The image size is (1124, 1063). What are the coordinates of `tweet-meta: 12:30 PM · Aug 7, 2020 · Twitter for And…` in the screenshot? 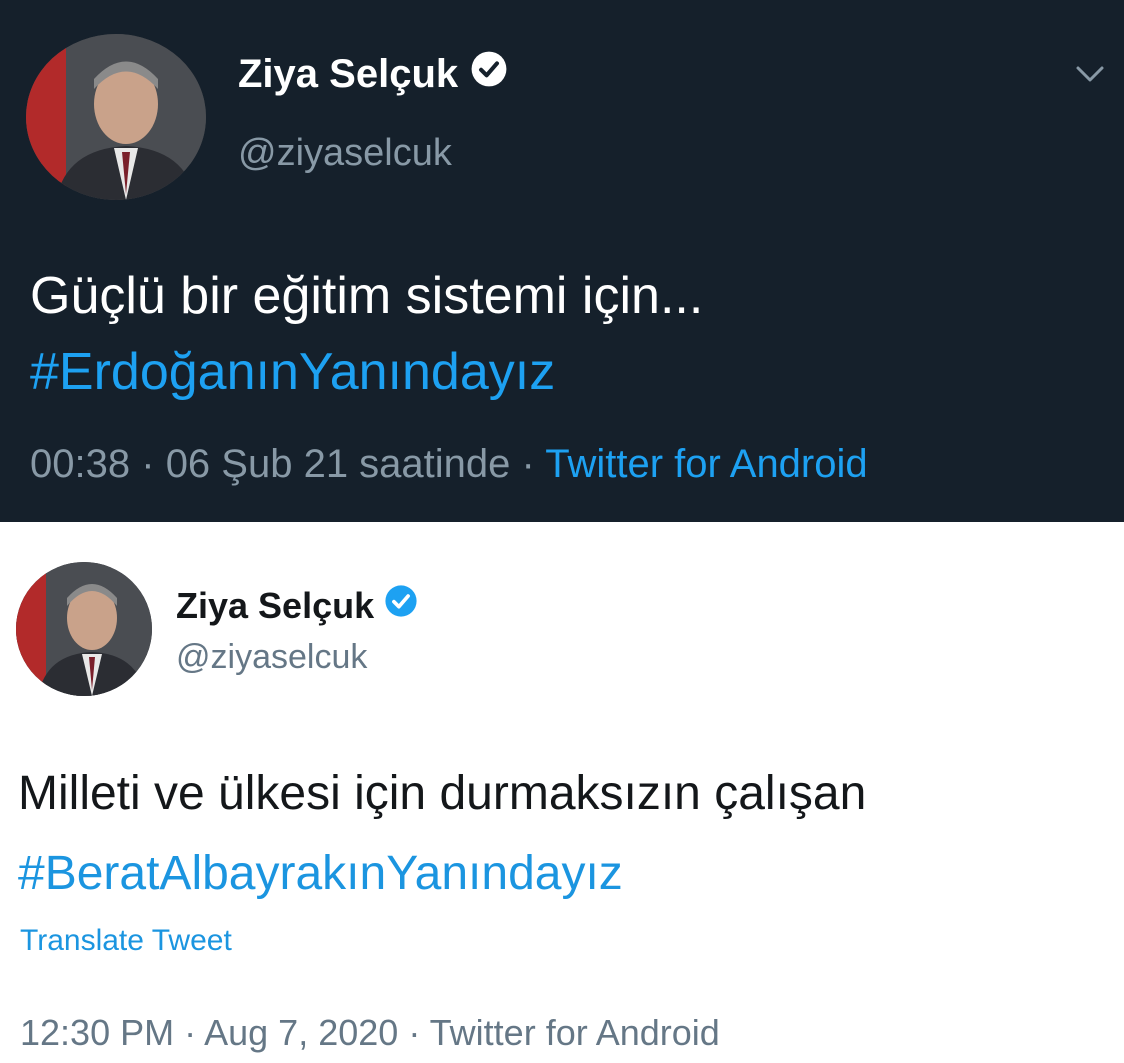 It's located at (370, 1033).